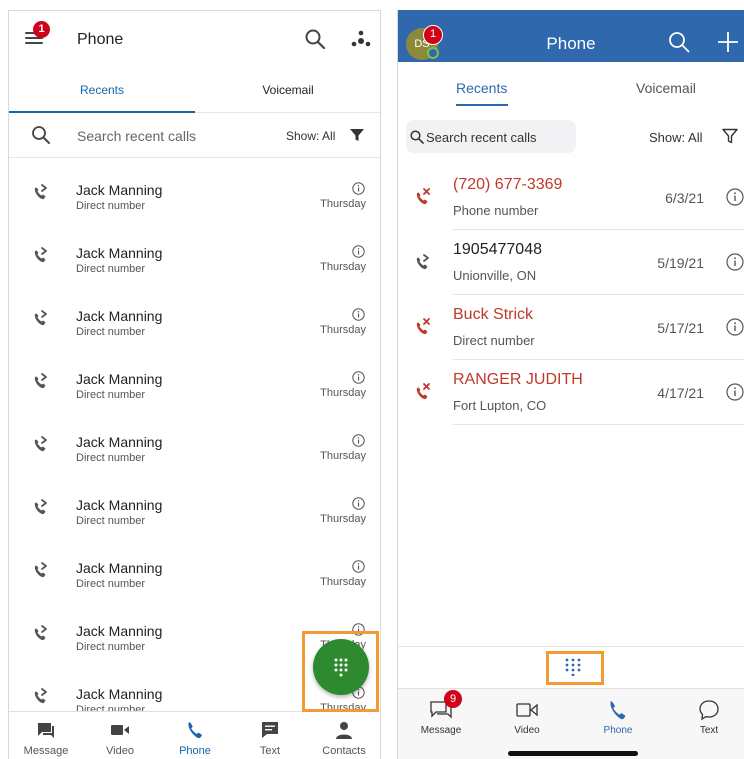  I want to click on contact-name: 1905477048, so click(497, 249).